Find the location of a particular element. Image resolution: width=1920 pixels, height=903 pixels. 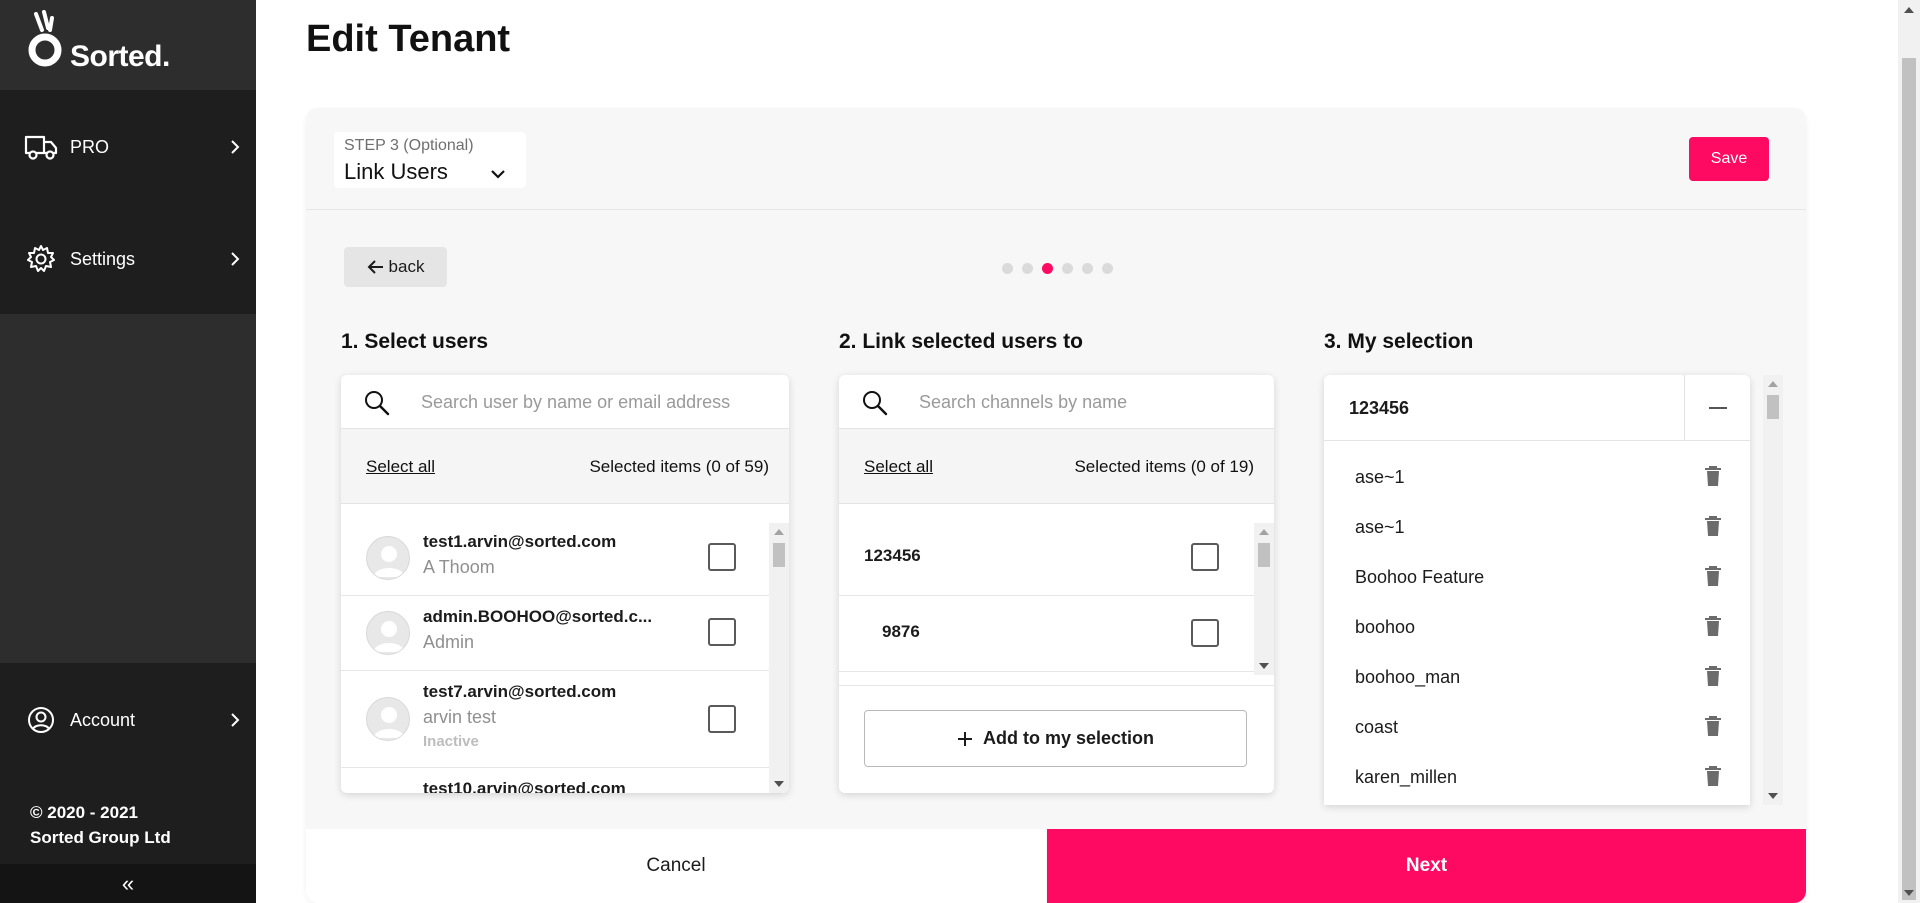

user-email: test10.arvin@sorted.com is located at coordinates (524, 786).